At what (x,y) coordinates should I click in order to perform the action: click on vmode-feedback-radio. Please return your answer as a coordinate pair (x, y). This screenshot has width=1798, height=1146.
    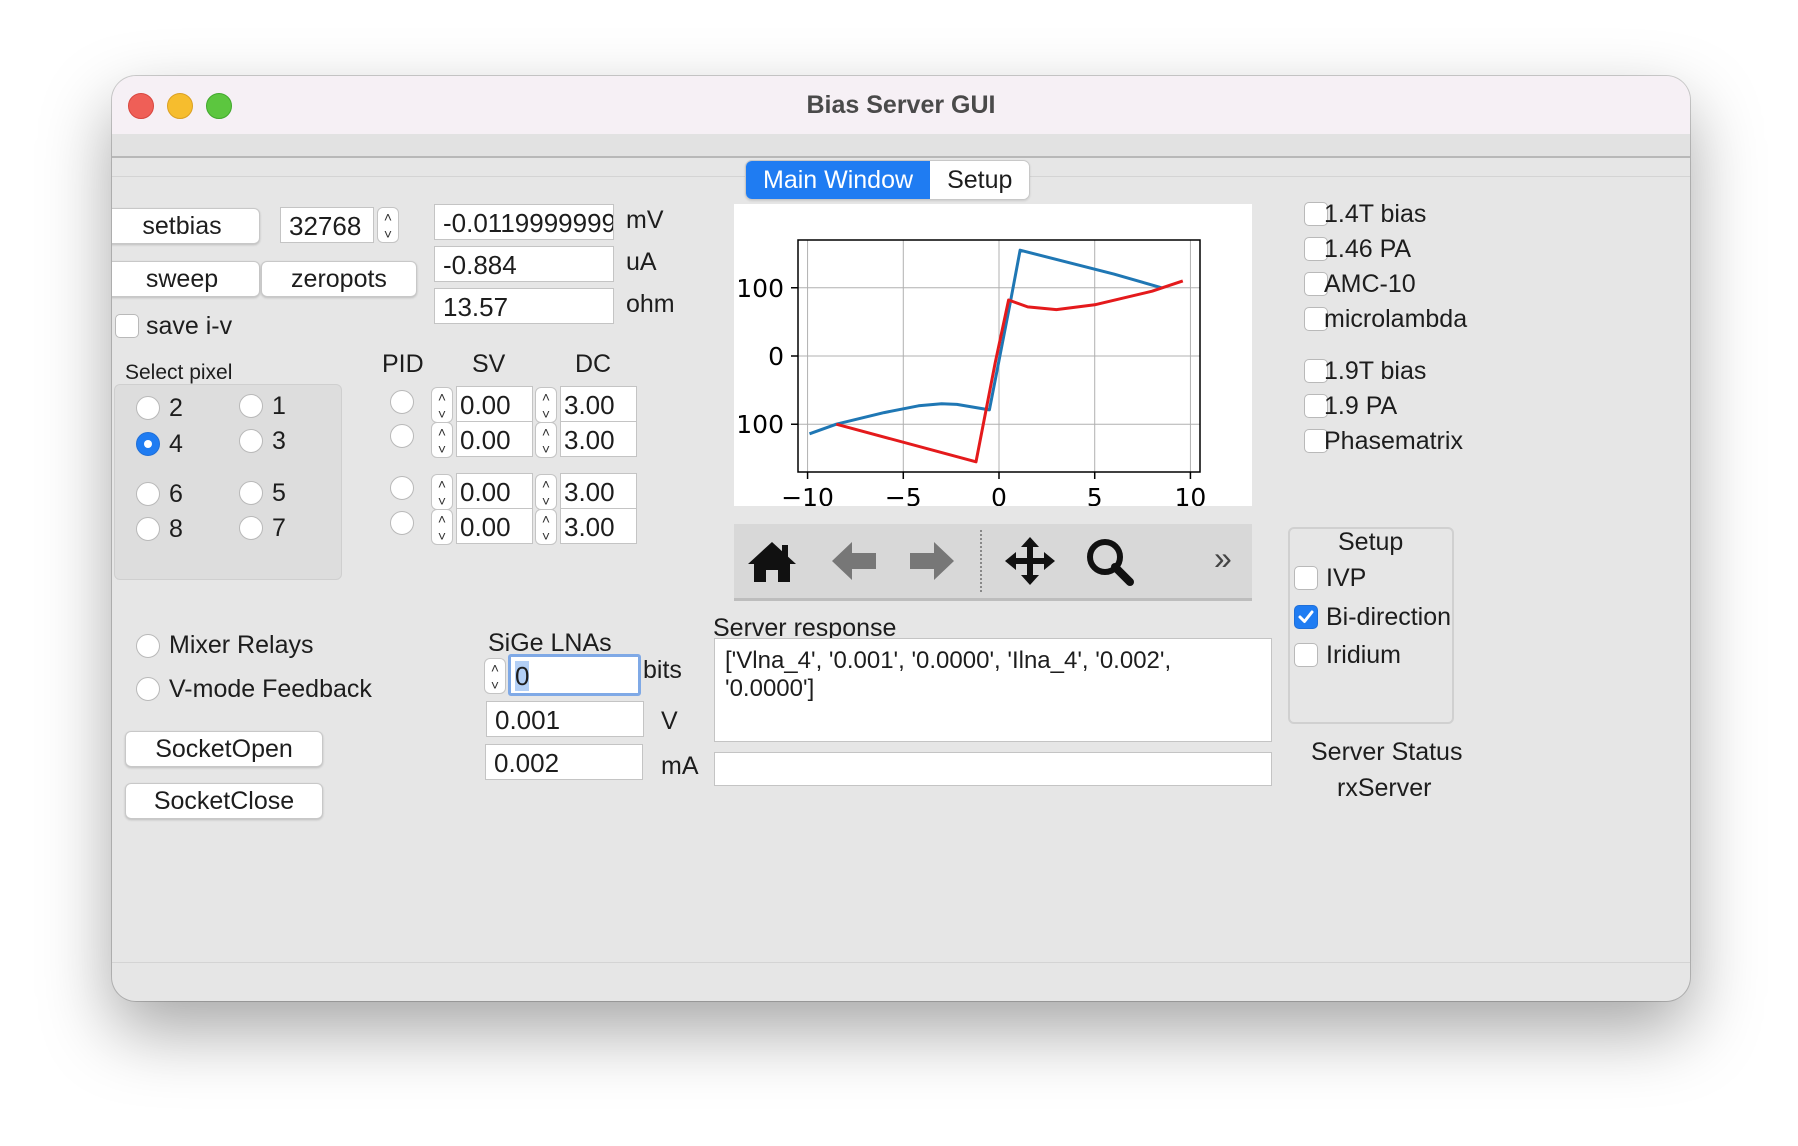
    Looking at the image, I should click on (148, 689).